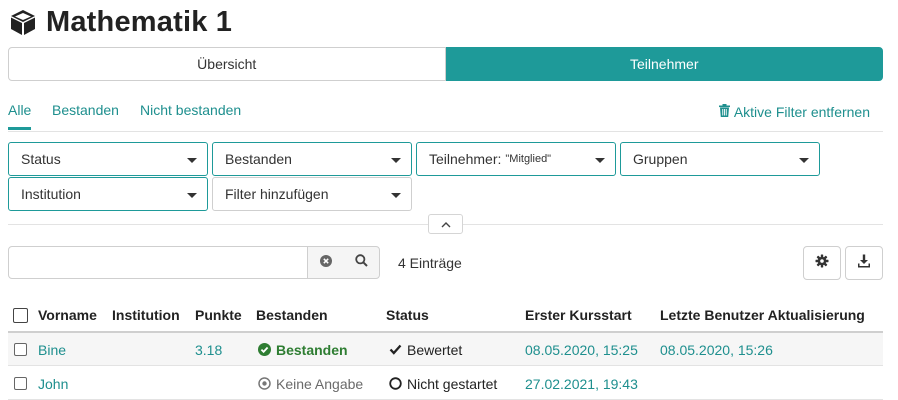 The height and width of the screenshot is (400, 898). What do you see at coordinates (277, 194) in the screenshot?
I see `add-filter-label: Filter hinzufügen` at bounding box center [277, 194].